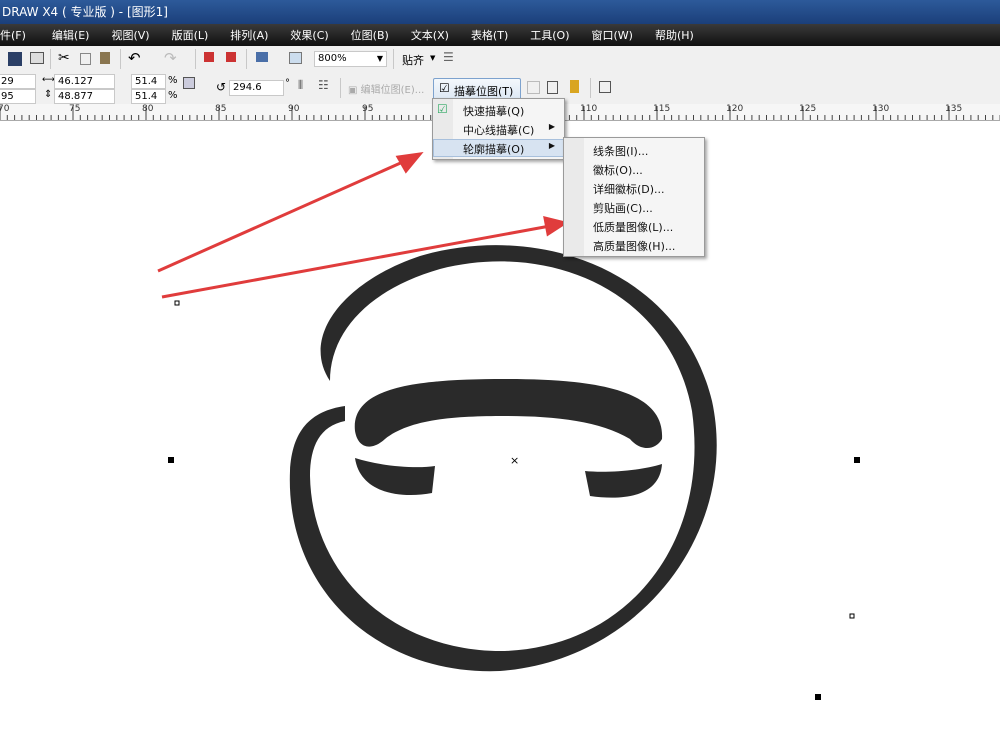 This screenshot has width=1000, height=752. Describe the element at coordinates (173, 80) in the screenshot. I see `percent-label: %` at that location.